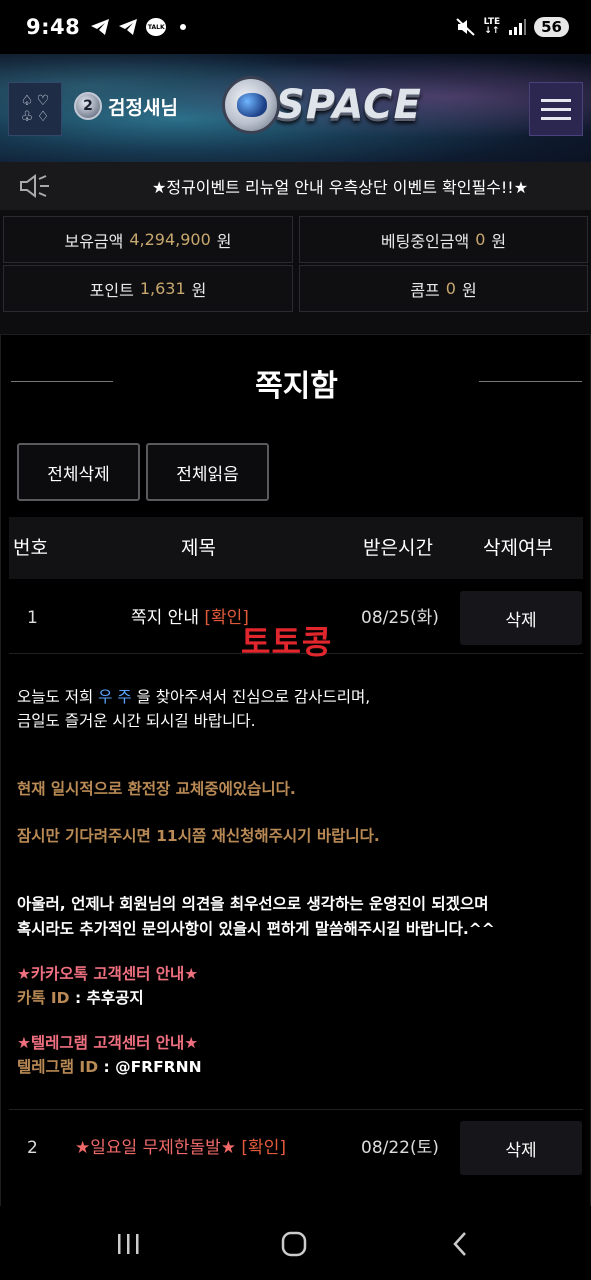 Image resolution: width=591 pixels, height=1280 pixels. What do you see at coordinates (251, 105) in the screenshot?
I see `astronaut-helmet-icon` at bounding box center [251, 105].